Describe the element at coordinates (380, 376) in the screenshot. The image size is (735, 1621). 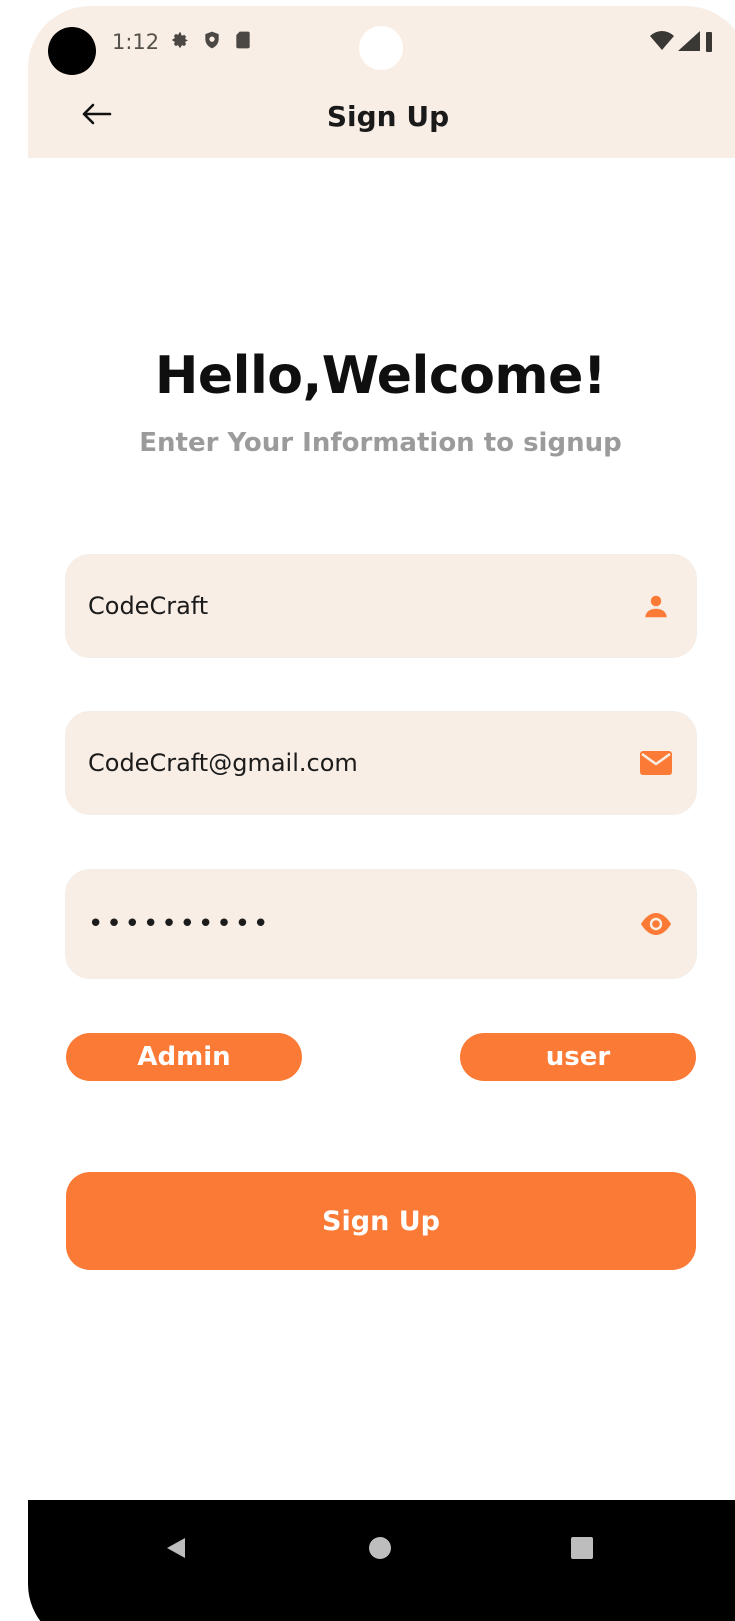
I see `welcome-heading: Hello,Welcome!` at that location.